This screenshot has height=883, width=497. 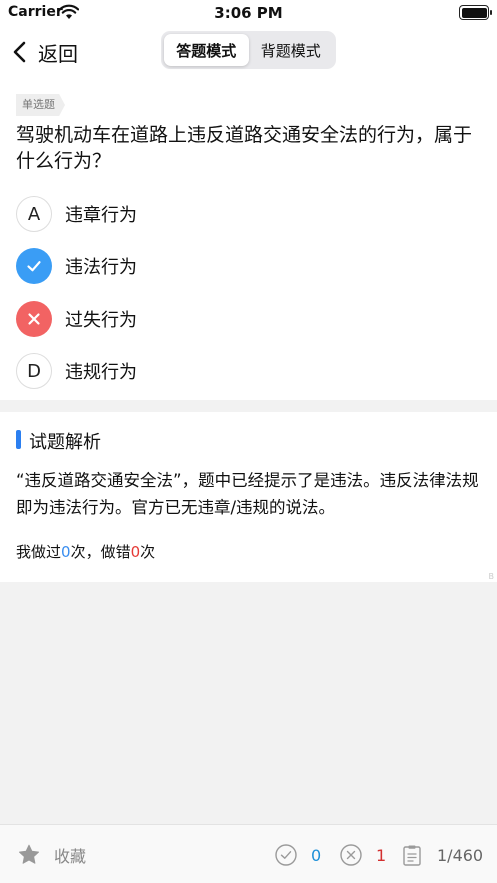 What do you see at coordinates (101, 372) in the screenshot?
I see `option-text: 违规行为` at bounding box center [101, 372].